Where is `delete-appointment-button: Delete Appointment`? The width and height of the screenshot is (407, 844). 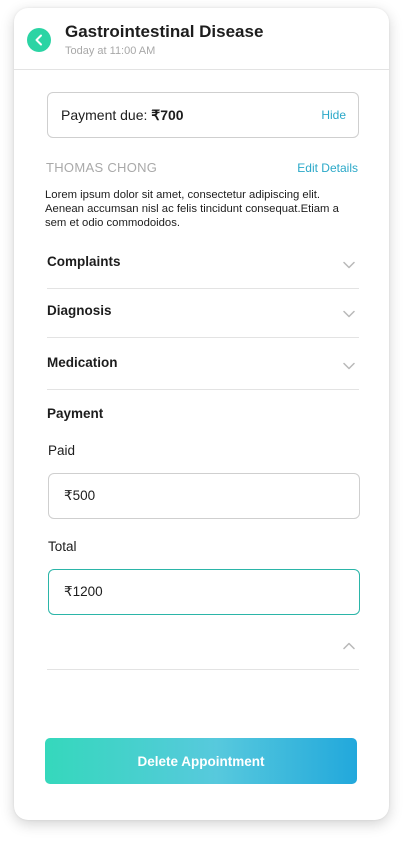
delete-appointment-button: Delete Appointment is located at coordinates (201, 761).